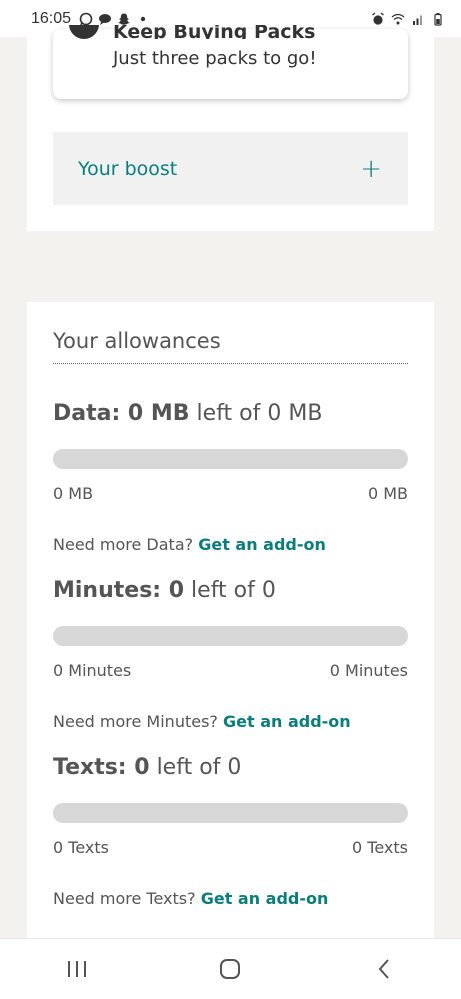 This screenshot has width=461, height=999. I want to click on minutes-min-label: 0 Minutes, so click(92, 670).